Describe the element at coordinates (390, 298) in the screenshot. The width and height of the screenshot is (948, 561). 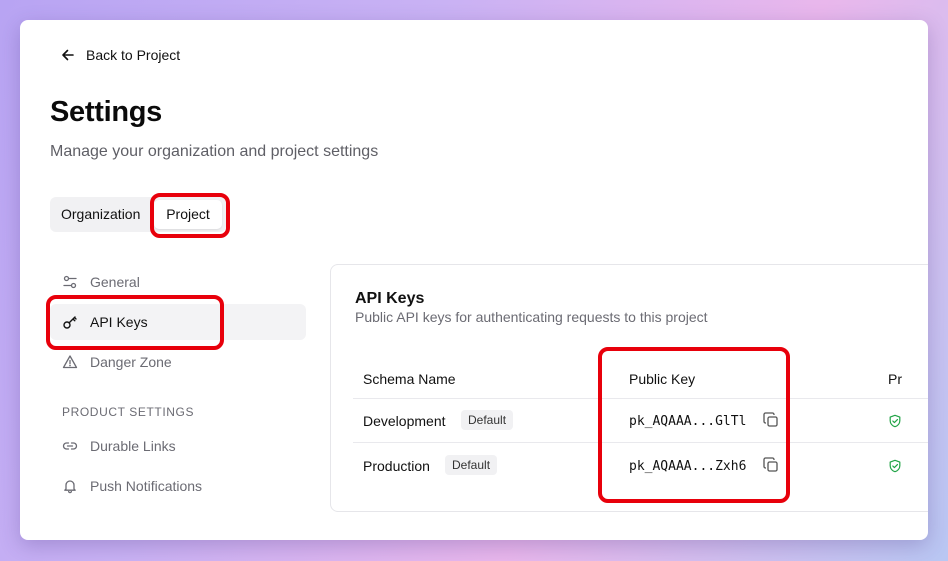
I see `panel-title: API Keys` at that location.